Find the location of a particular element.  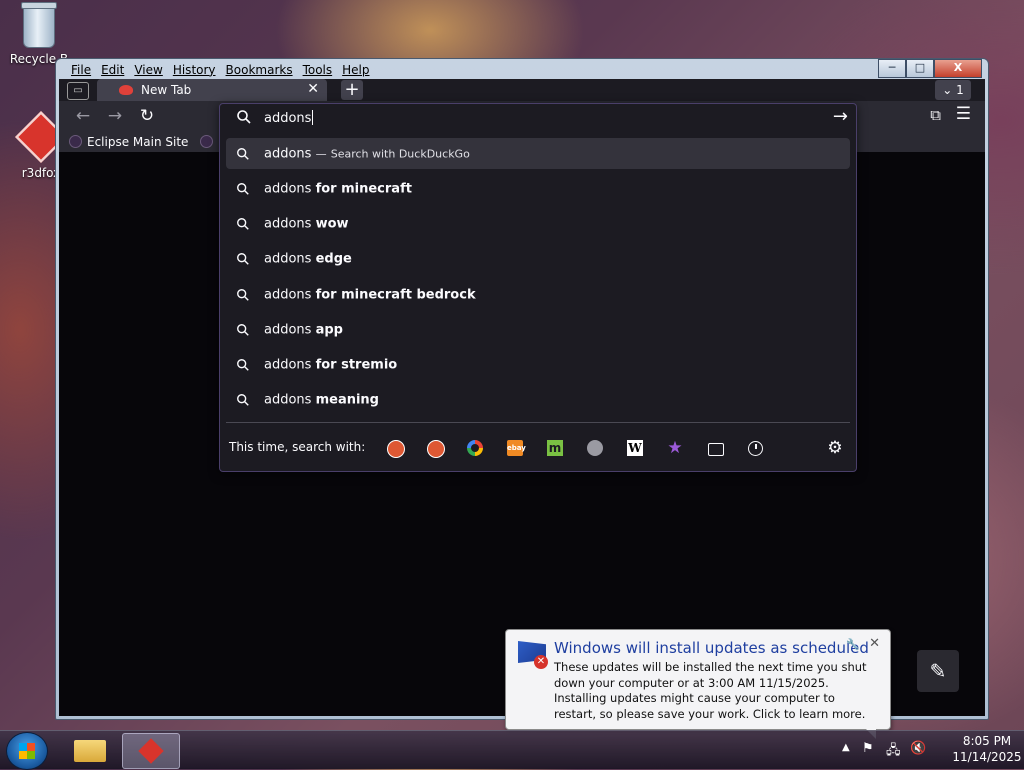

mojeek-icon: m is located at coordinates (555, 448).